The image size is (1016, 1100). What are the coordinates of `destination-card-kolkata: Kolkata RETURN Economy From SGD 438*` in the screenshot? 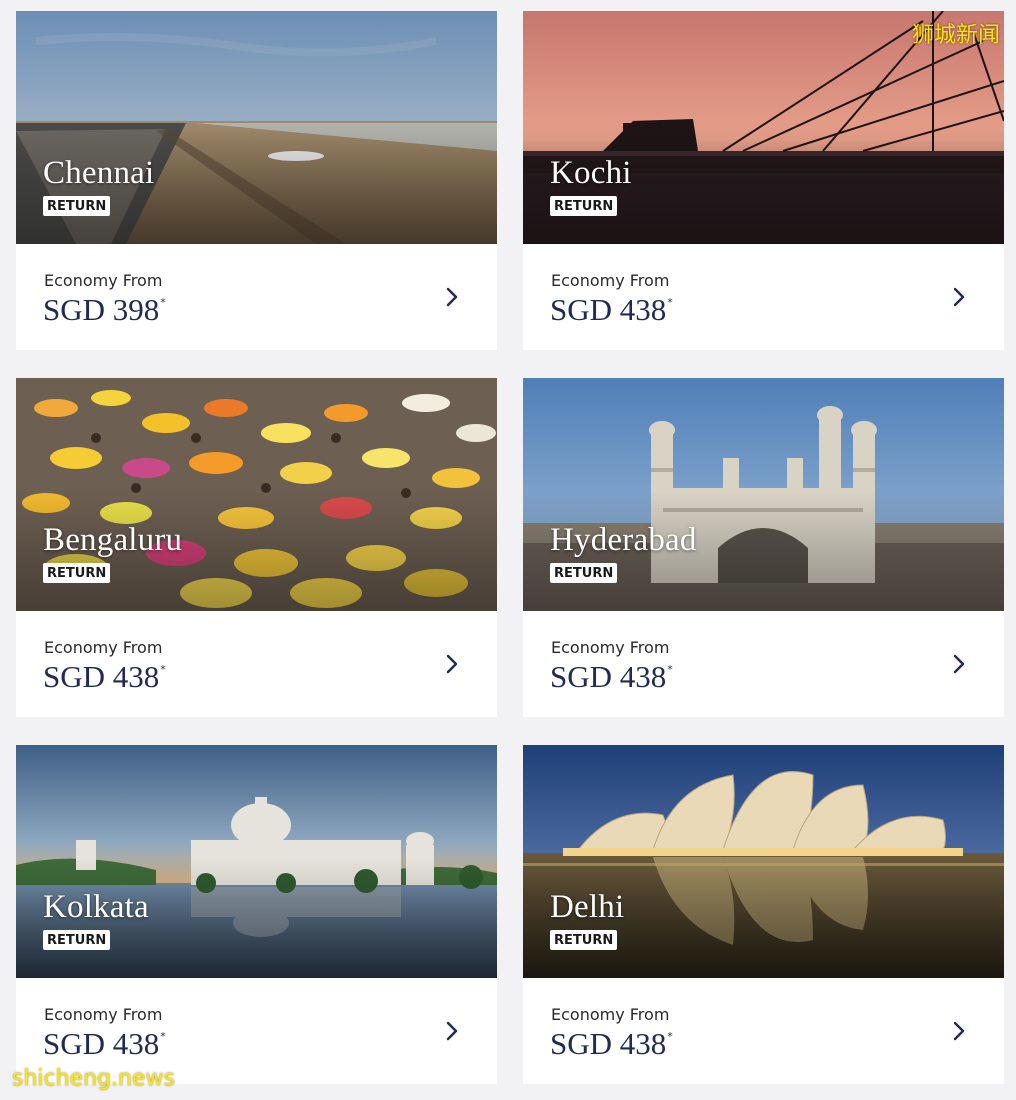 It's located at (256, 914).